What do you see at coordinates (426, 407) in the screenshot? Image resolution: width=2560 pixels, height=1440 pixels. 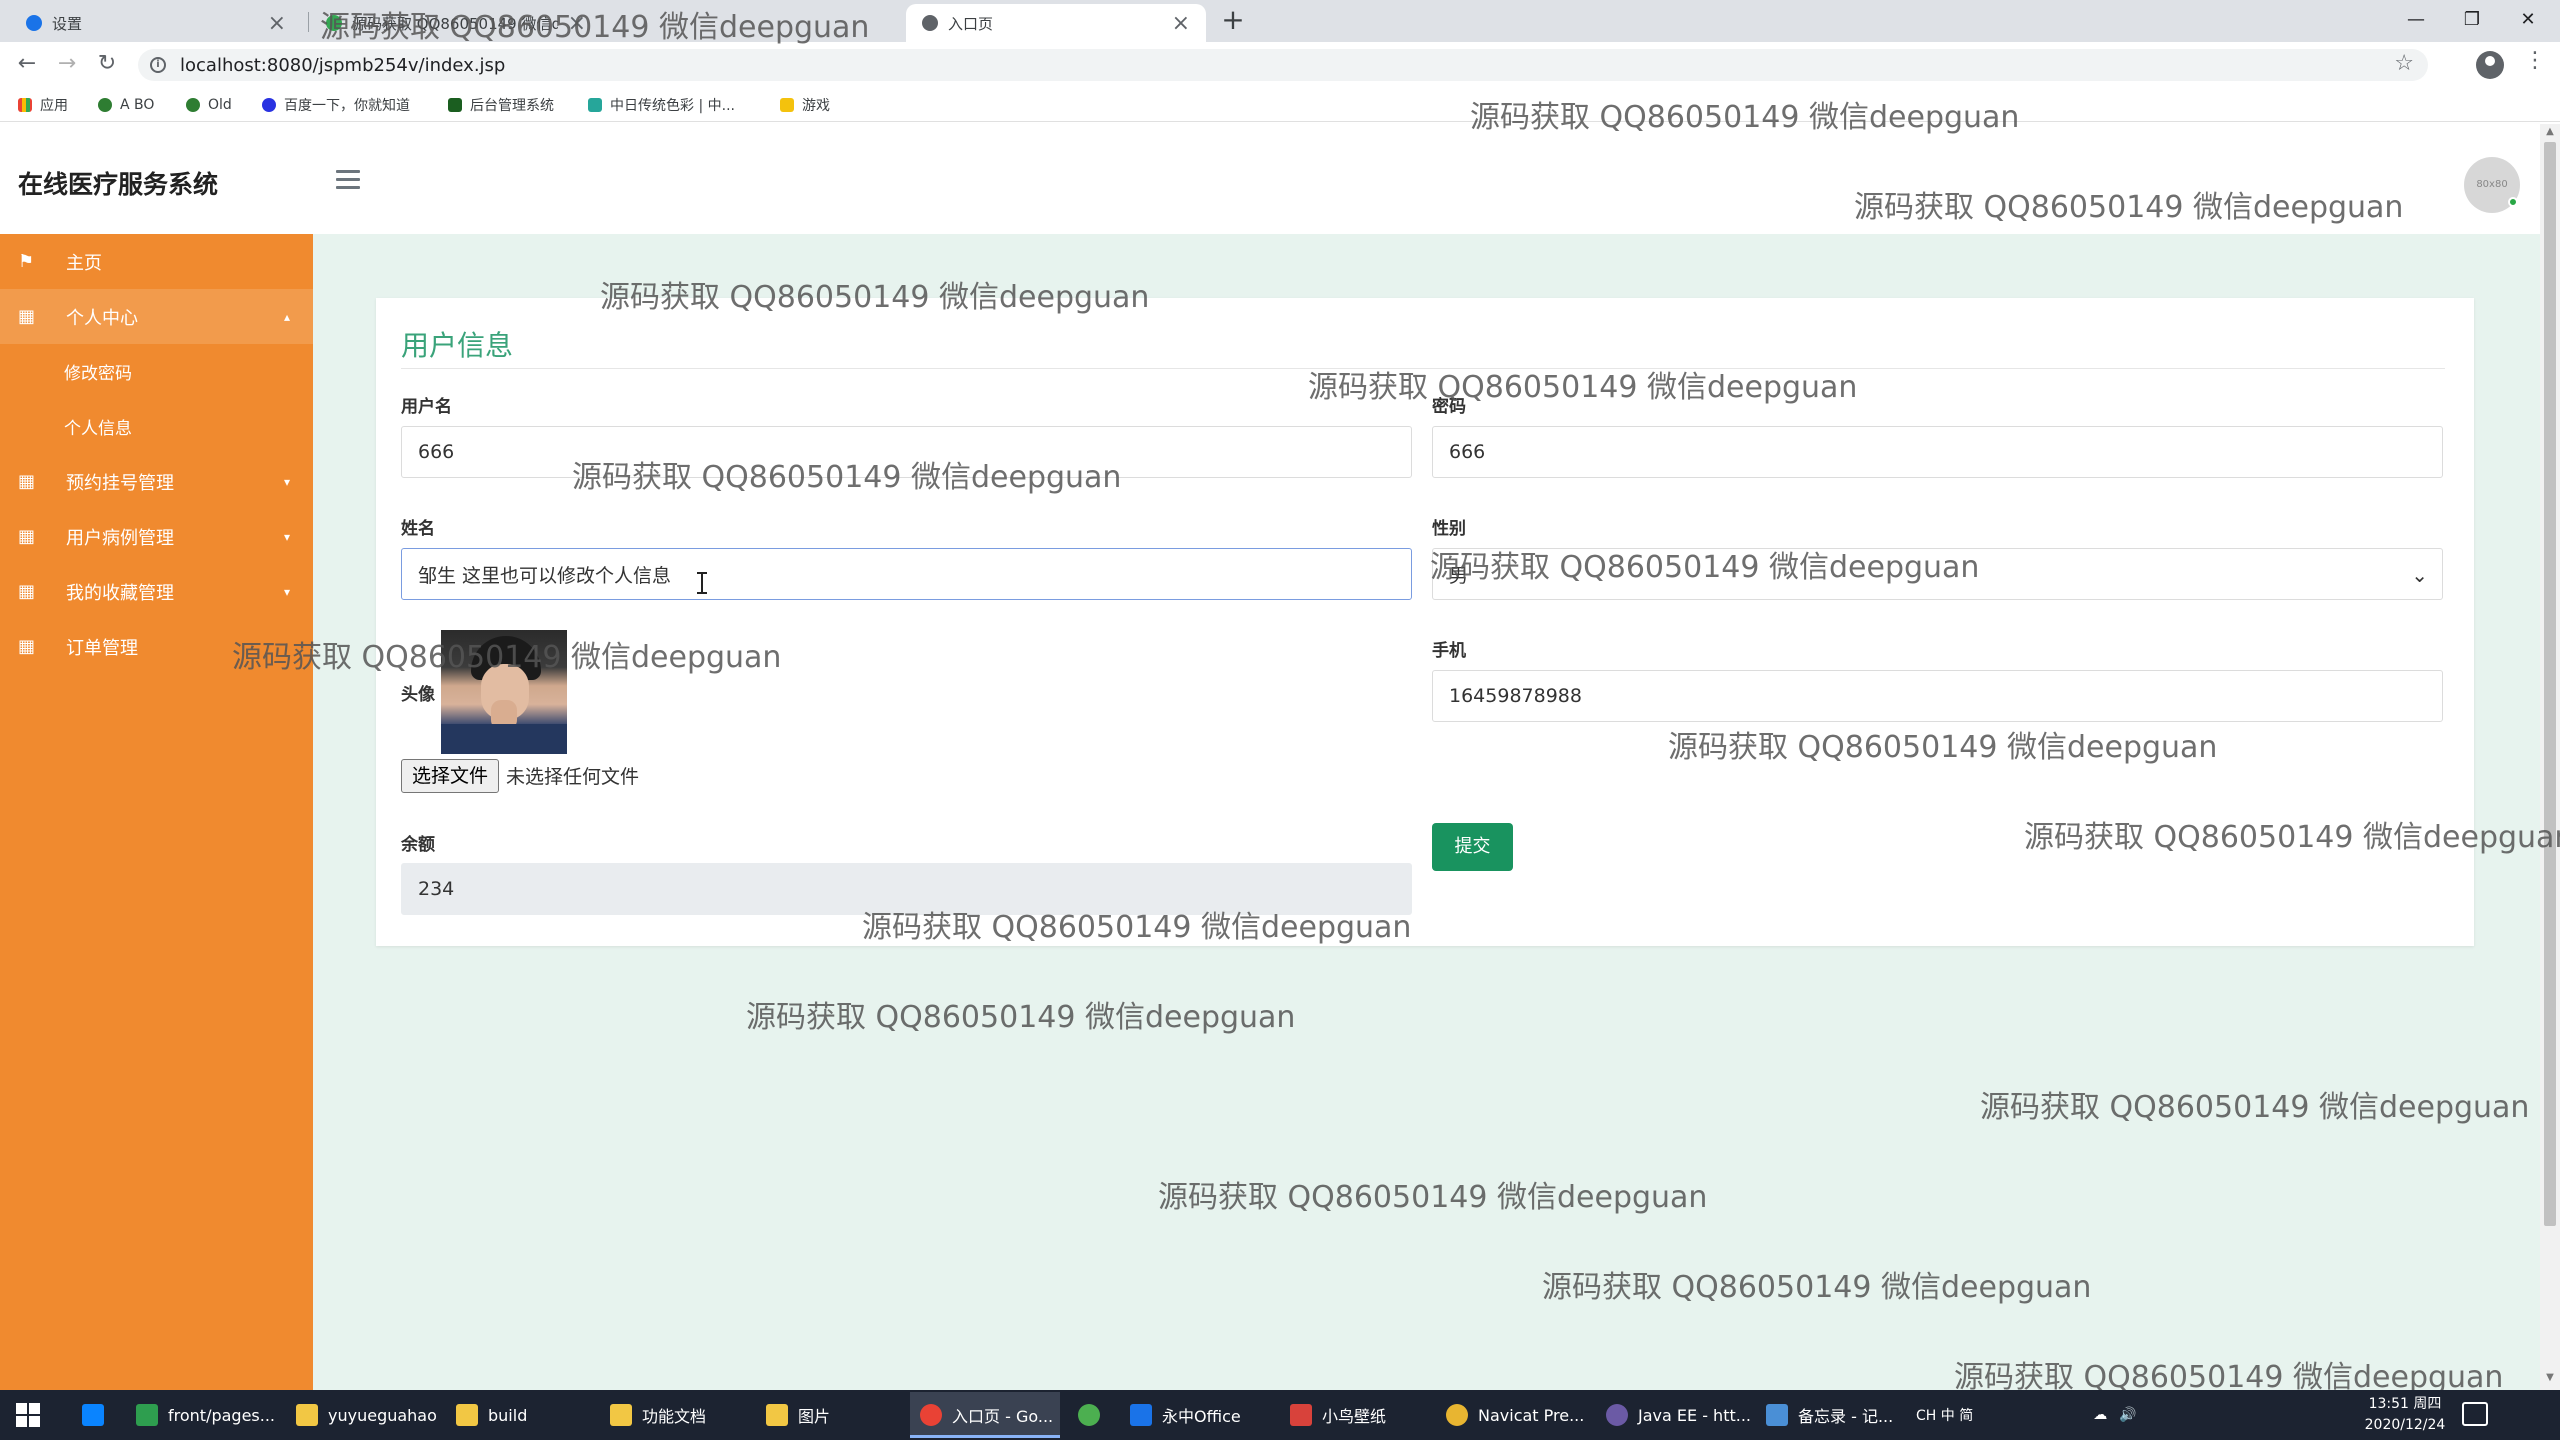 I see `username-label: 用户名` at bounding box center [426, 407].